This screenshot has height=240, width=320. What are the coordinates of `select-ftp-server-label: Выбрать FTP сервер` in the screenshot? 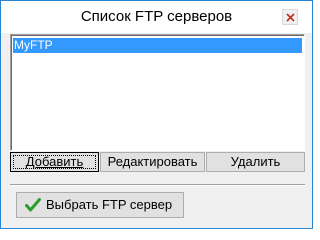 It's located at (109, 204).